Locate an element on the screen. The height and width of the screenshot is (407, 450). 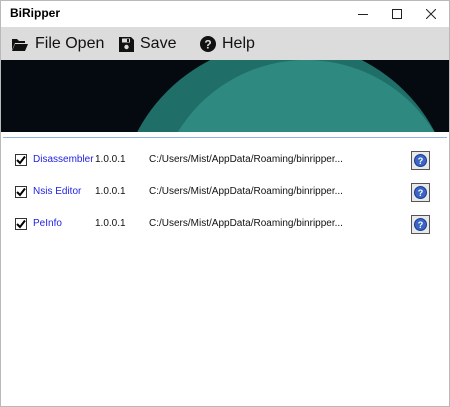
floppy-disk-icon is located at coordinates (126, 44).